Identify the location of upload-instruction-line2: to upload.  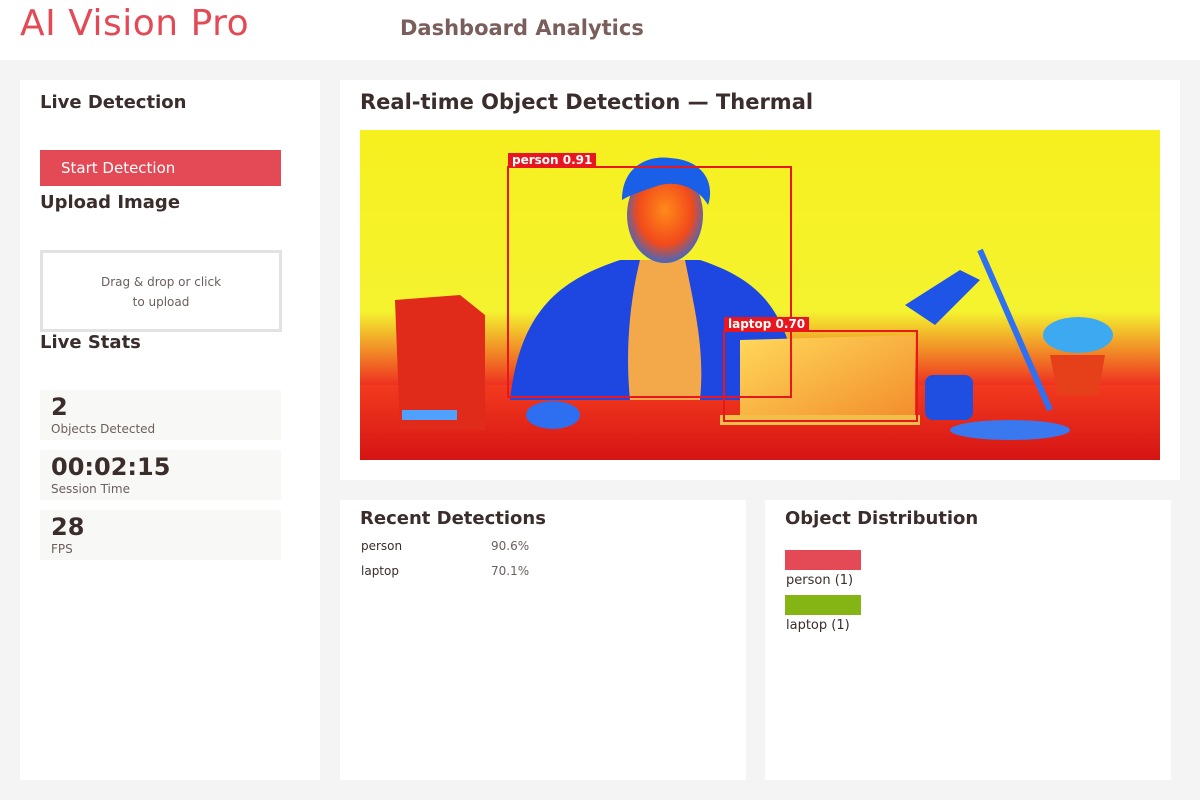
(161, 302).